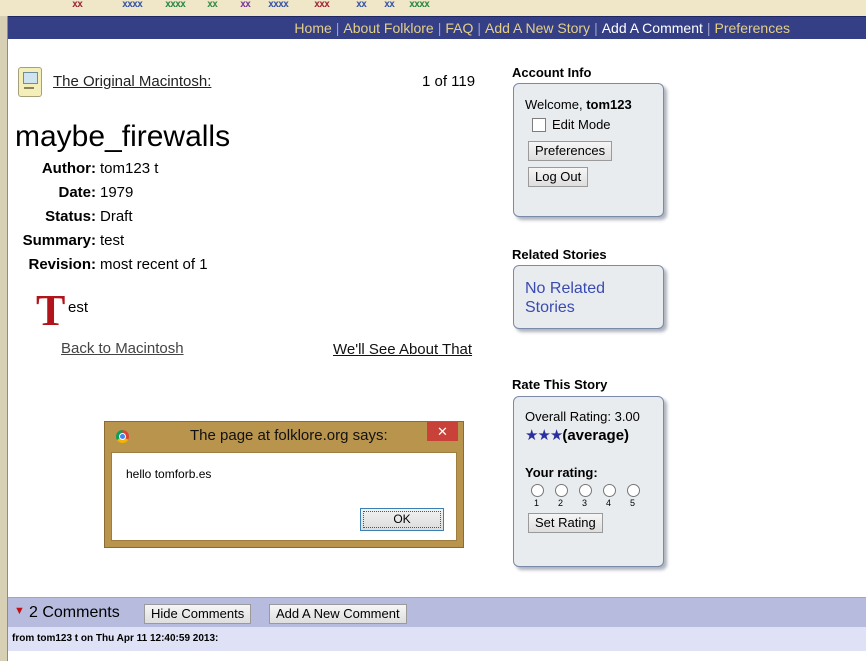  Describe the element at coordinates (570, 151) in the screenshot. I see `preferences-button: Preferences` at that location.